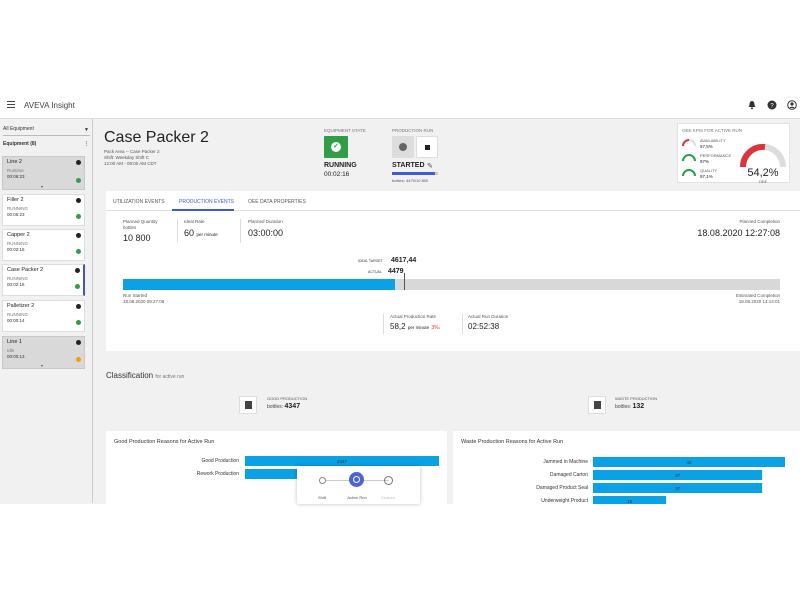 This screenshot has width=800, height=600. I want to click on tab-oee-data-properties: OEE DATA PROPERTIES, so click(277, 202).